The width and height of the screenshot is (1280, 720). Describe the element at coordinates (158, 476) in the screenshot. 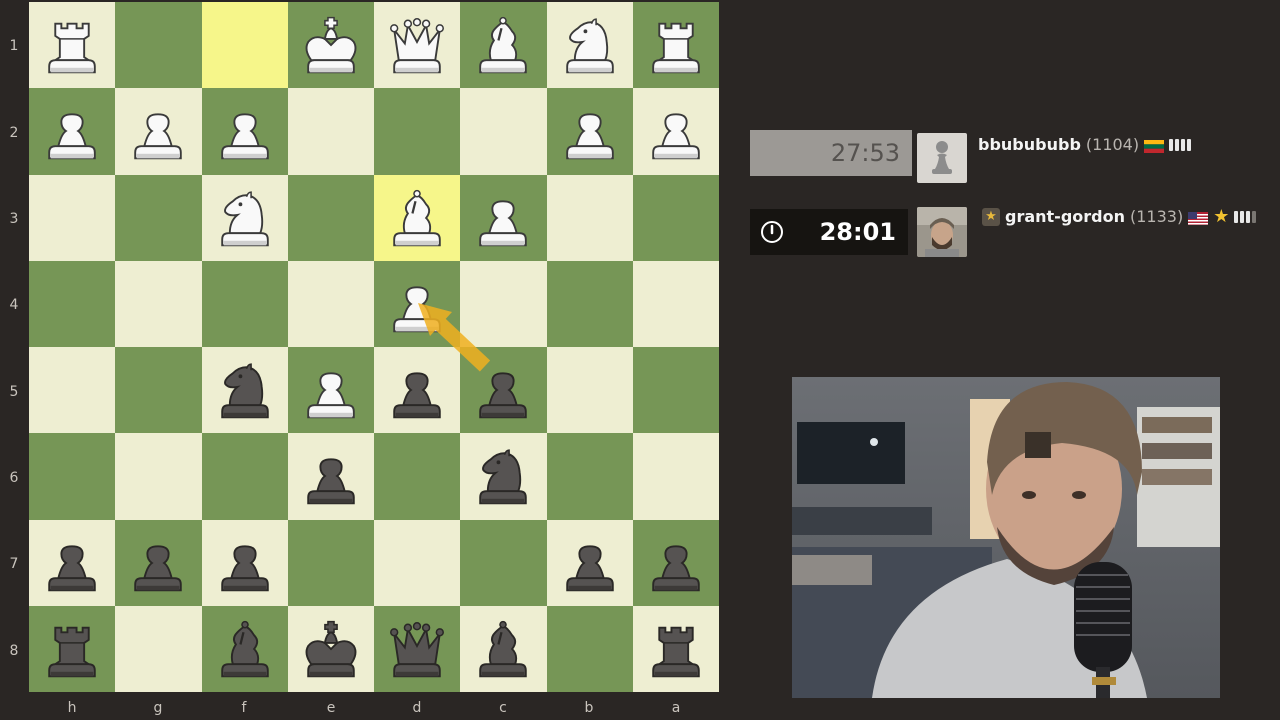

I see `square-g6` at that location.